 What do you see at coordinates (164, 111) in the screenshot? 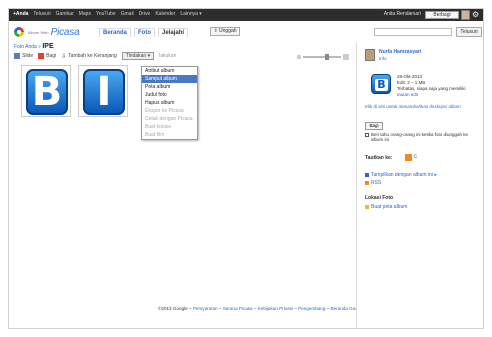
I see `menu-item: Ekspor ke Picasa` at bounding box center [164, 111].